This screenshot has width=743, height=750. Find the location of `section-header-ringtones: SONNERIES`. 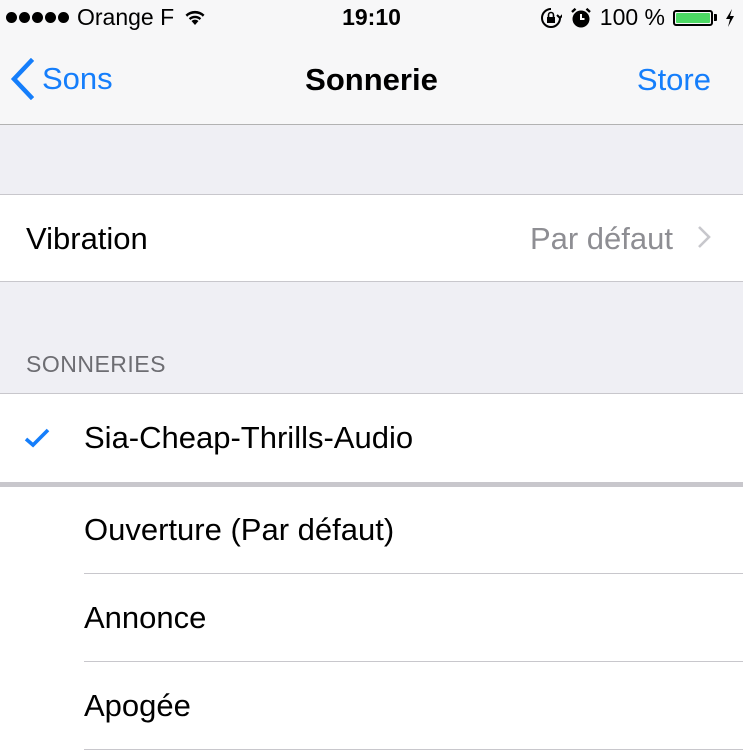

section-header-ringtones: SONNERIES is located at coordinates (96, 364).